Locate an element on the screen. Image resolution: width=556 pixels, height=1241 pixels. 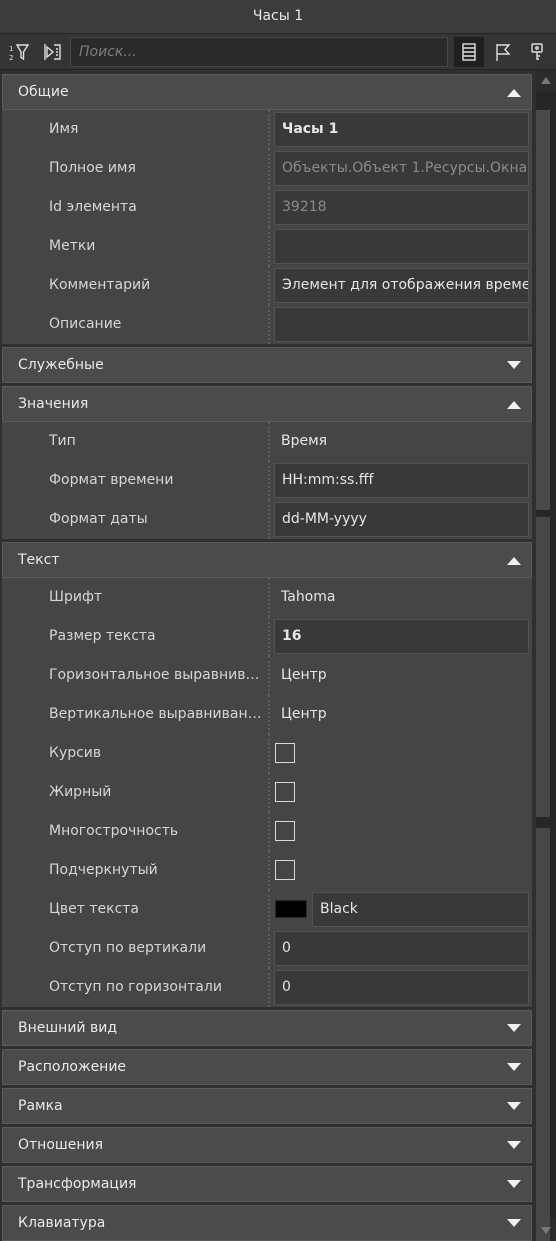
sort-button is located at coordinates (52, 52).